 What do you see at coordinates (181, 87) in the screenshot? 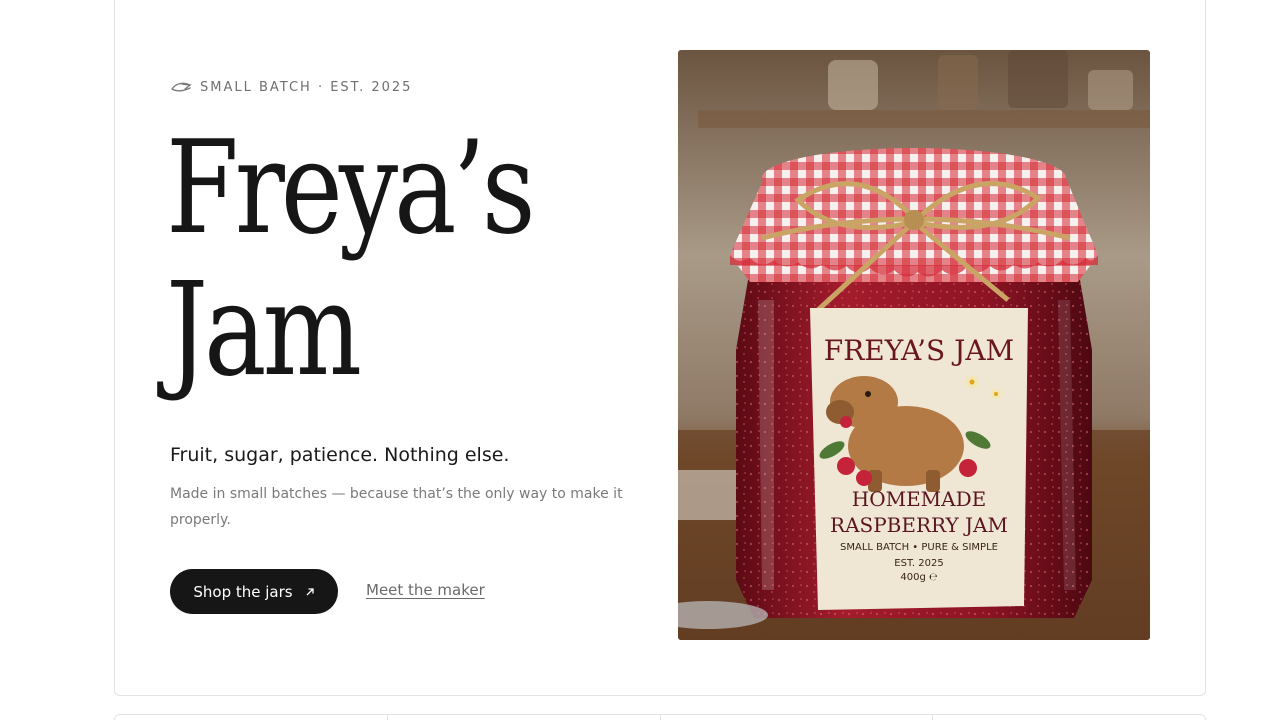
I see `leaf-arrow-icon` at bounding box center [181, 87].